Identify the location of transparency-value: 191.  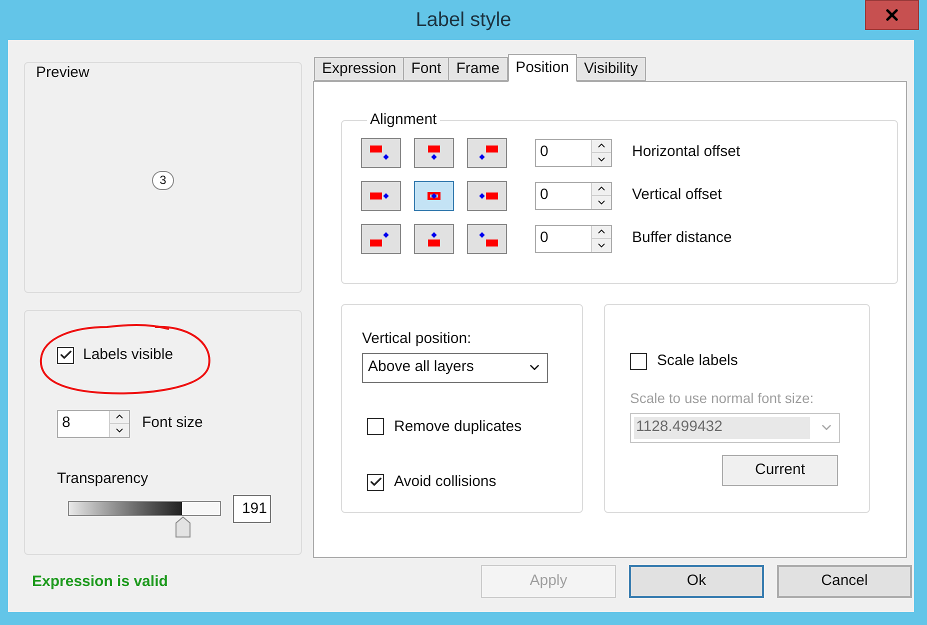
(252, 509).